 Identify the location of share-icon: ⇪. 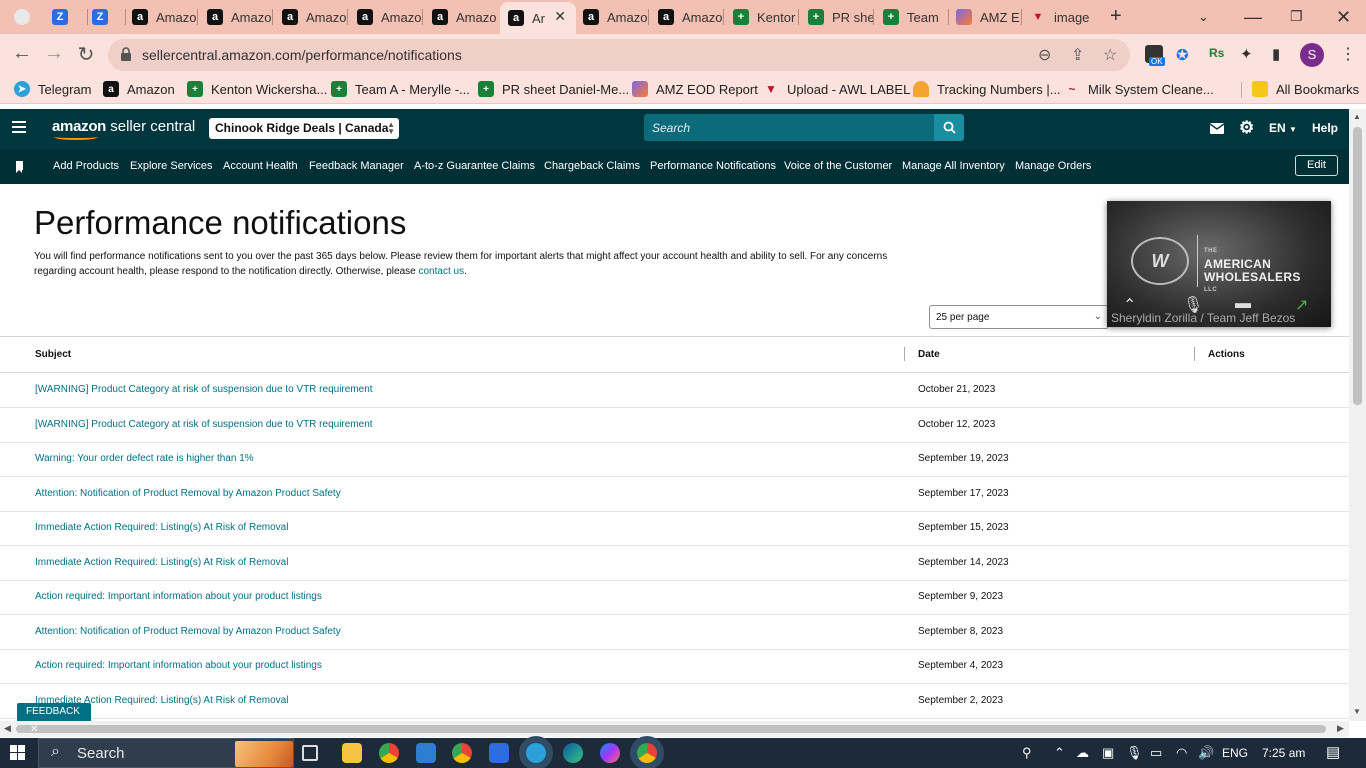
(1077, 55).